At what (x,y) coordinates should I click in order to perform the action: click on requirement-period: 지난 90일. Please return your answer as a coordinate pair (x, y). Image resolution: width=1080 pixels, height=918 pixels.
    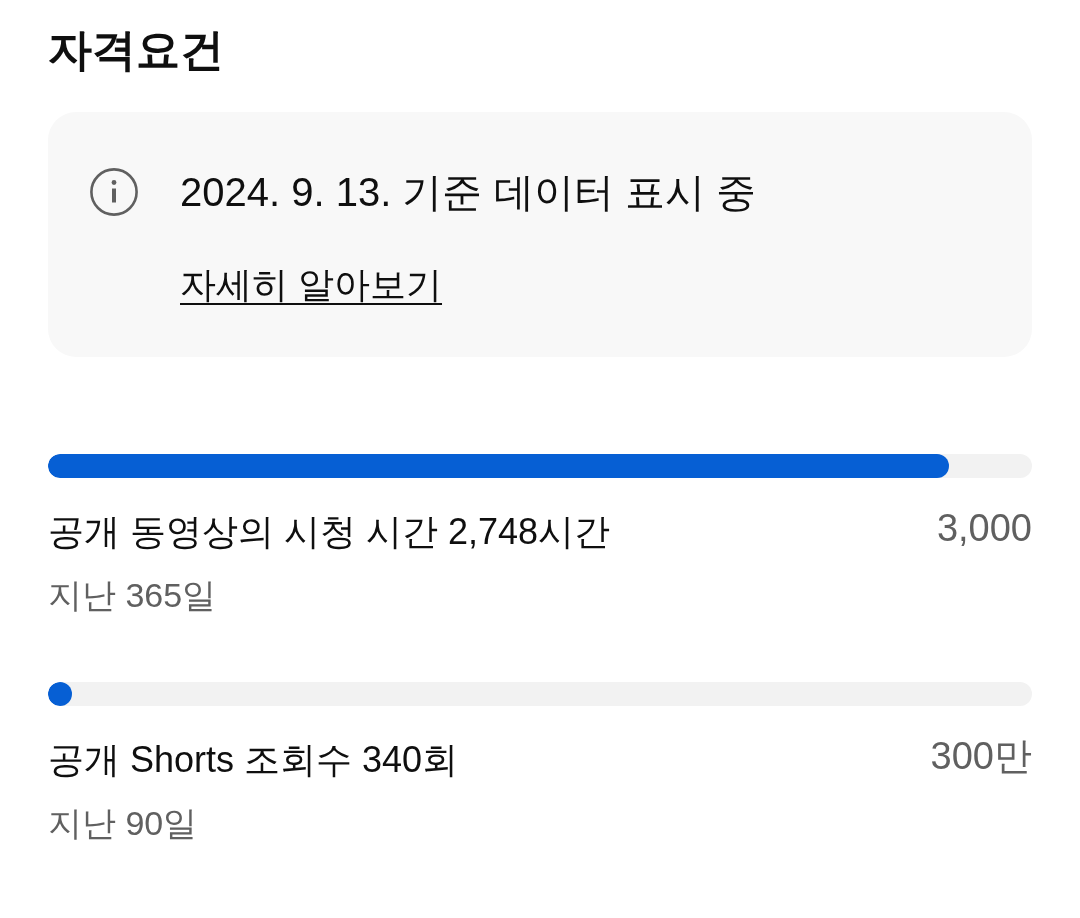
    Looking at the image, I should click on (123, 823).